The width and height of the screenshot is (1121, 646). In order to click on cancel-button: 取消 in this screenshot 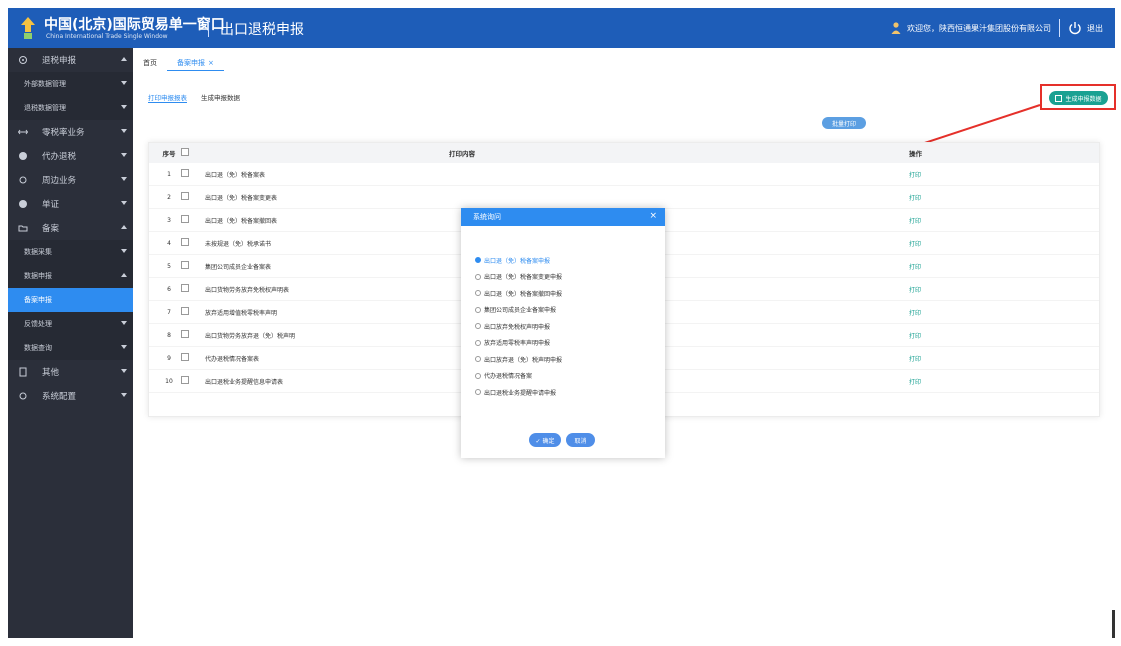, I will do `click(580, 440)`.